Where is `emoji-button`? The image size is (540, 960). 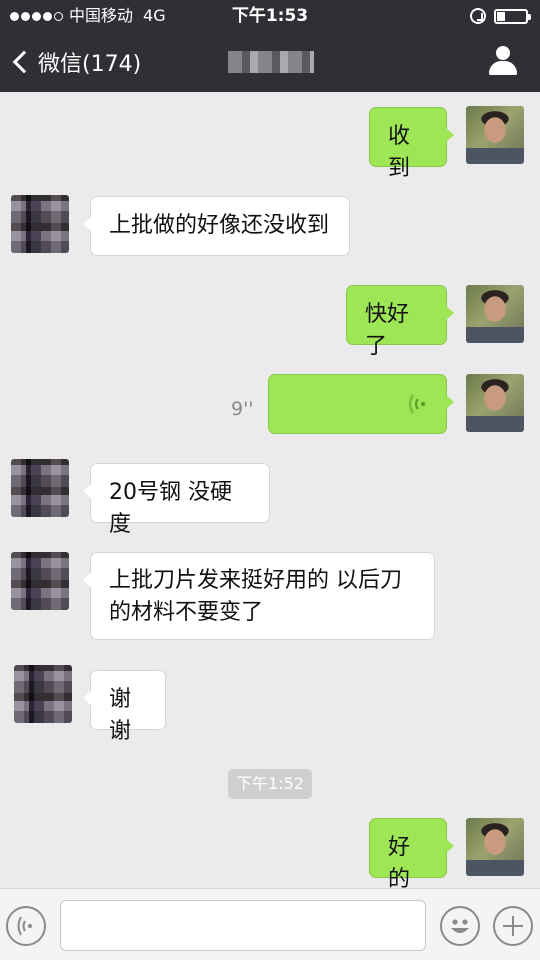 emoji-button is located at coordinates (460, 926).